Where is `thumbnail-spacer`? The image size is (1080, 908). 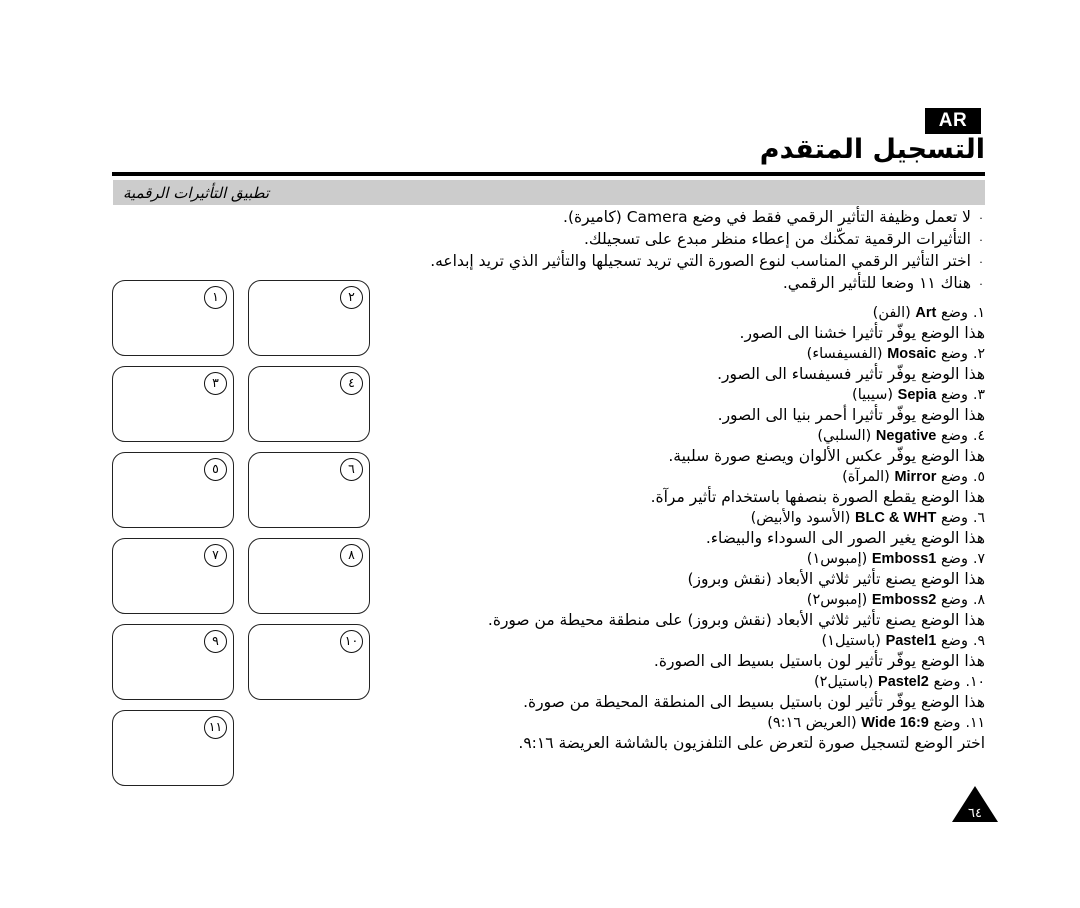
thumbnail-spacer is located at coordinates (309, 748).